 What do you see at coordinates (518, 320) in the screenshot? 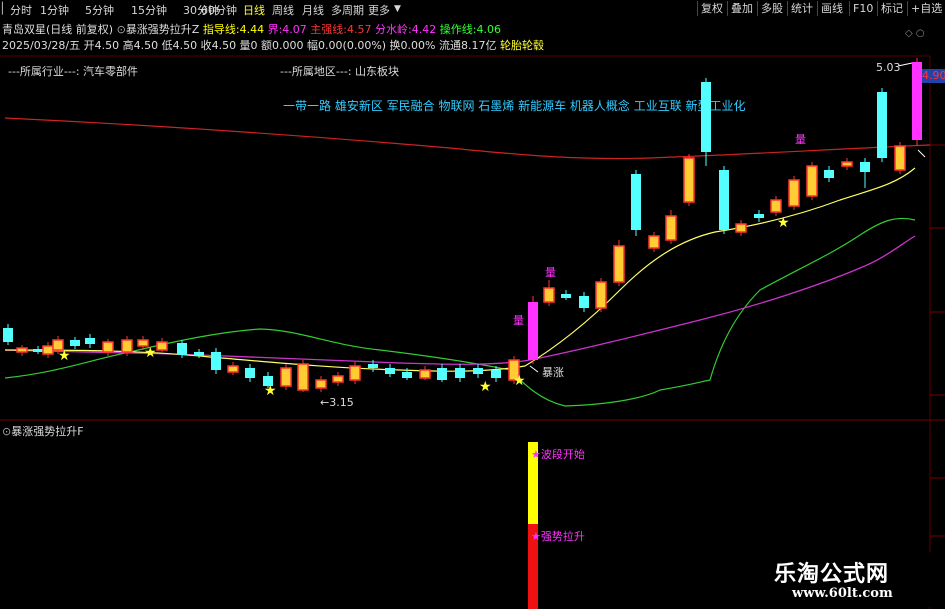
I see `volume-marker-2: 量` at bounding box center [518, 320].